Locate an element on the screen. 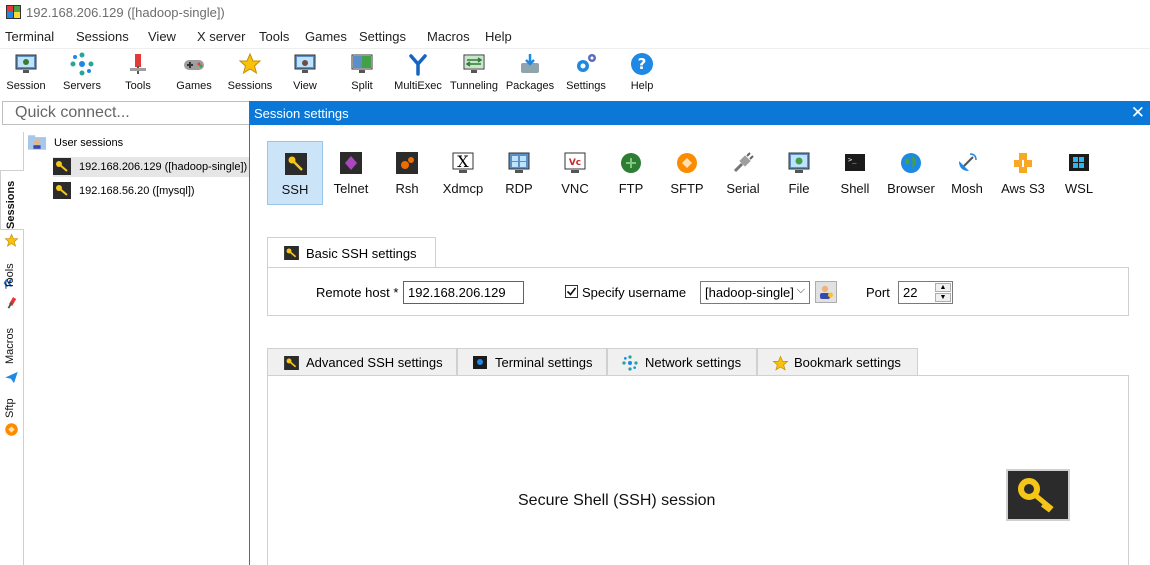  menu-settings: Settings is located at coordinates (382, 36).